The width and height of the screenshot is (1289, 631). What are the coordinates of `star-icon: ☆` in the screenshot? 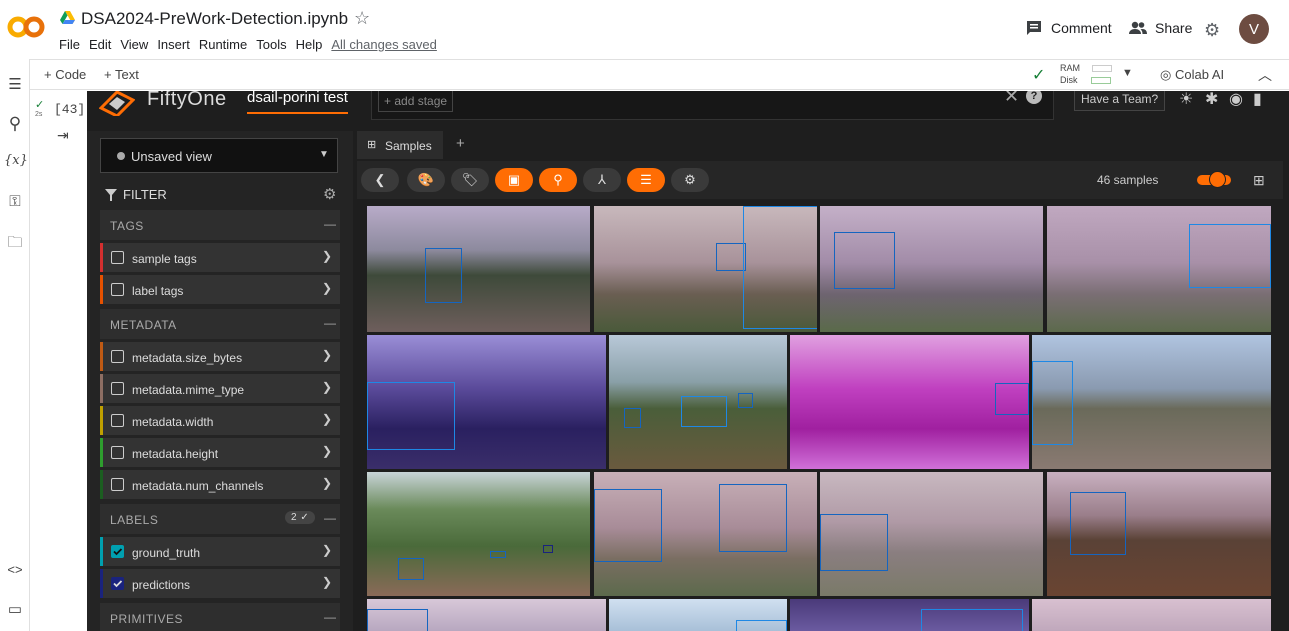 It's located at (362, 18).